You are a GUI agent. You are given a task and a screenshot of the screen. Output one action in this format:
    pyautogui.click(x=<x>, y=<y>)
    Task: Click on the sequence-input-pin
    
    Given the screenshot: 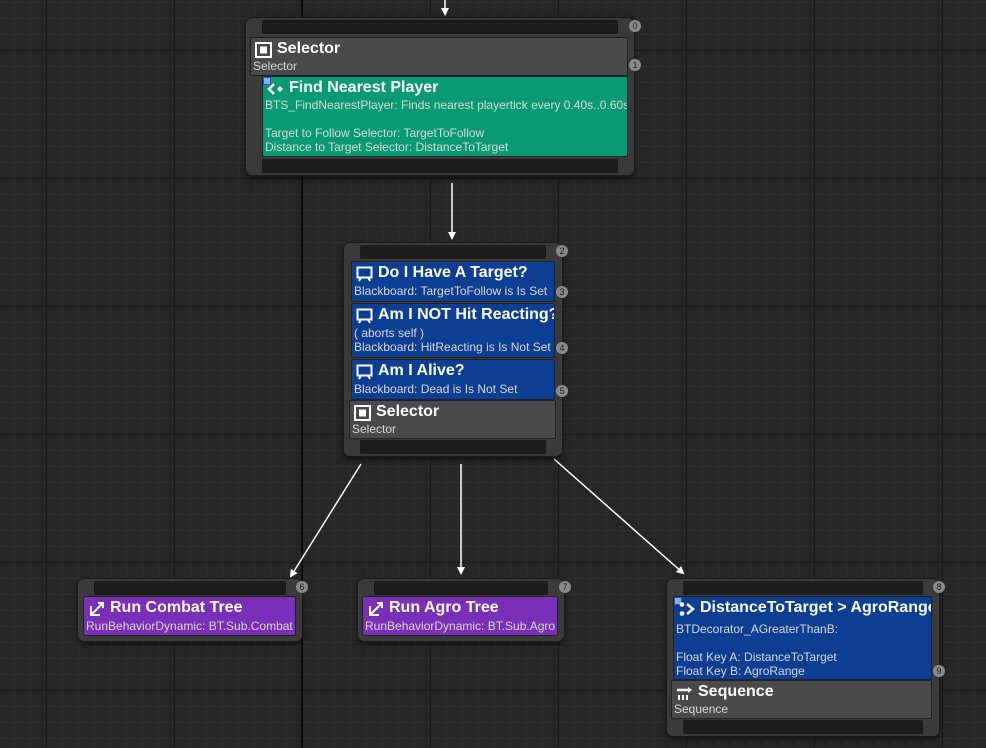 What is the action you would take?
    pyautogui.click(x=803, y=588)
    